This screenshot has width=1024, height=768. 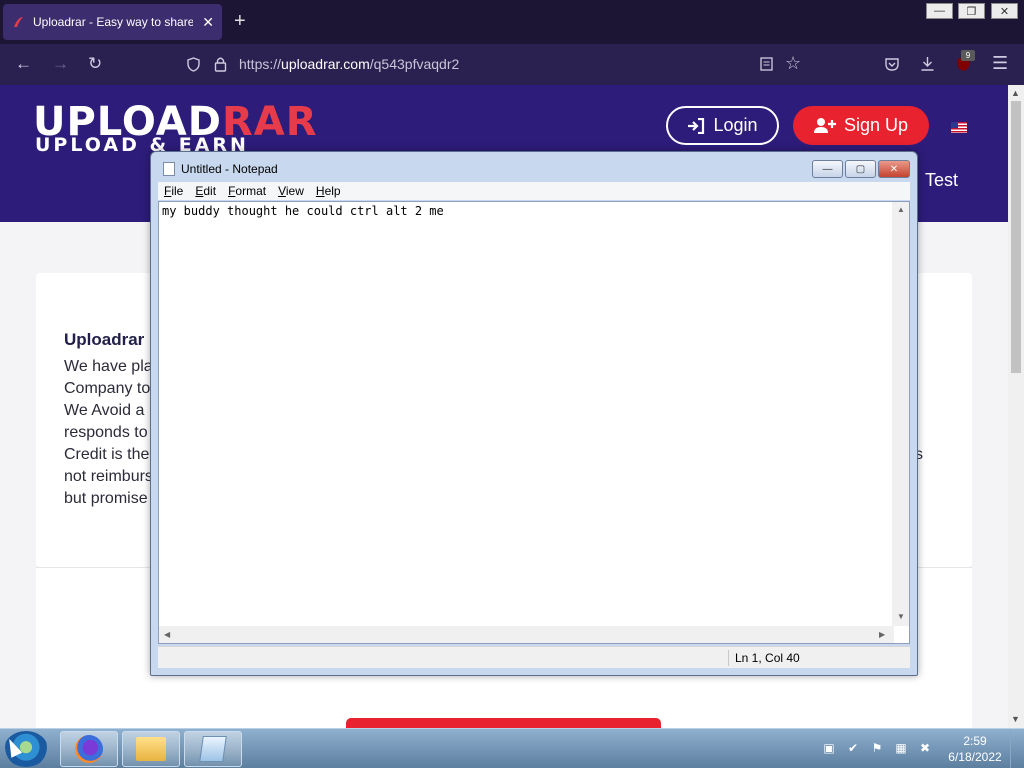 I want to click on notepad-title: Untitled - Notepad, so click(x=229, y=169).